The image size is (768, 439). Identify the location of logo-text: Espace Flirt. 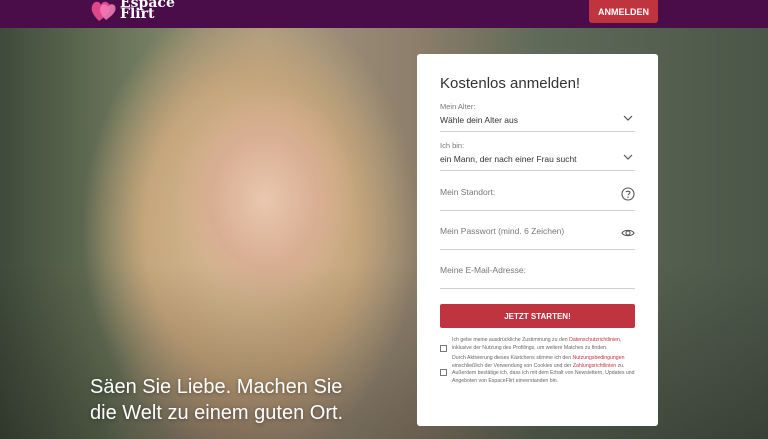
(147, 10).